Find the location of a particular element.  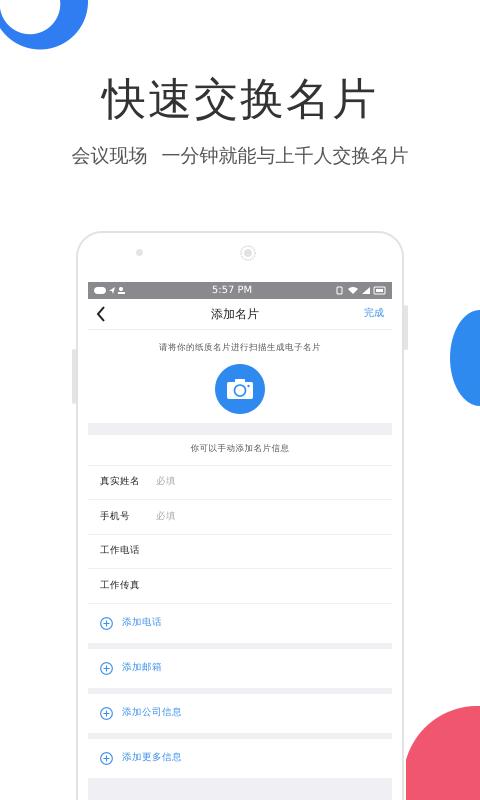

field-label: 工作电话 is located at coordinates (120, 551).